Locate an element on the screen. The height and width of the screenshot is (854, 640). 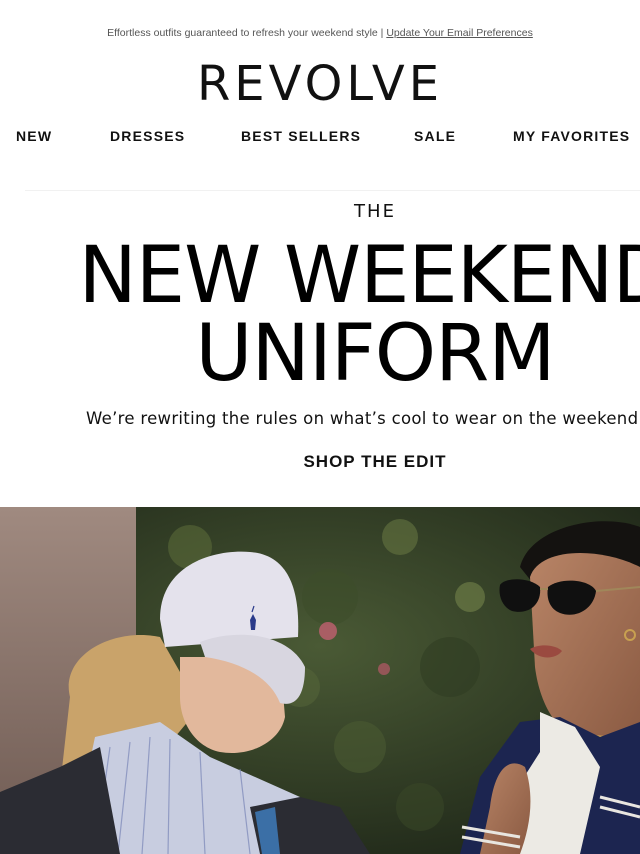
headline-line-2: UNIFORM is located at coordinates (375, 354).